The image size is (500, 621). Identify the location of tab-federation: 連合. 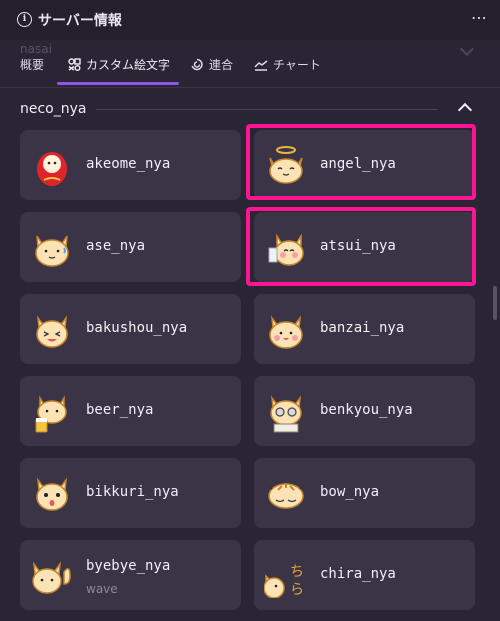
(211, 64).